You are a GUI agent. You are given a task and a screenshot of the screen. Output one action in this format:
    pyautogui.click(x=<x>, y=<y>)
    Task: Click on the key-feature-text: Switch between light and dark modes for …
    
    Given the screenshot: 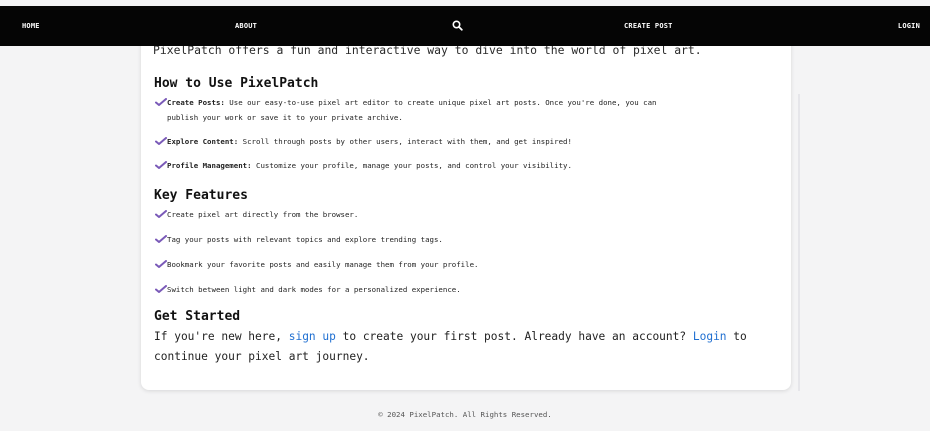 What is the action you would take?
    pyautogui.click(x=314, y=289)
    